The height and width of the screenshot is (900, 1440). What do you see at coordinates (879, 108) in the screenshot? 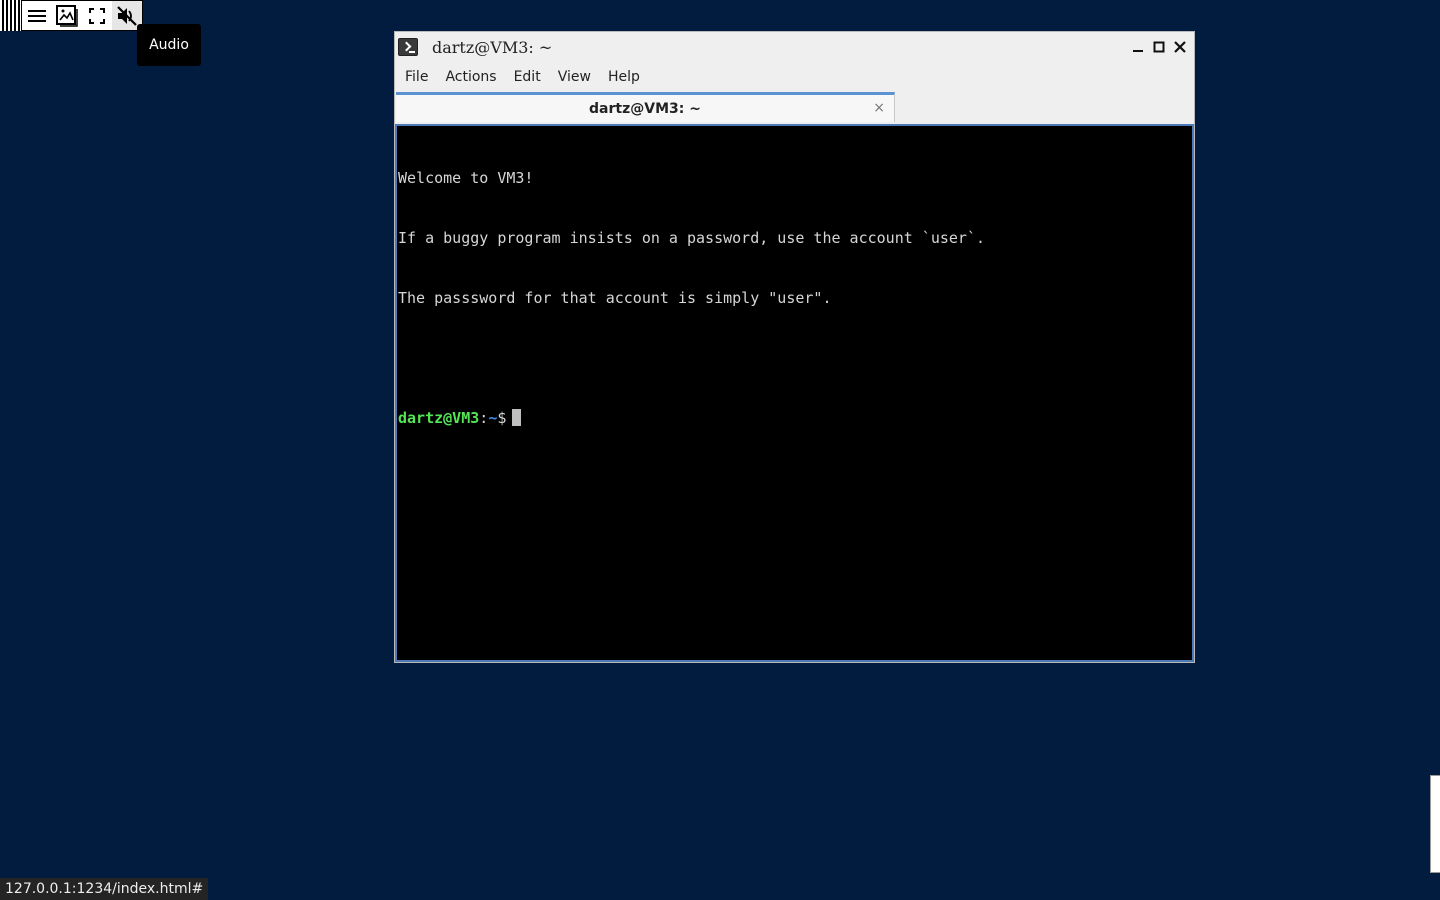
I see `tab-close-icon: ×` at bounding box center [879, 108].